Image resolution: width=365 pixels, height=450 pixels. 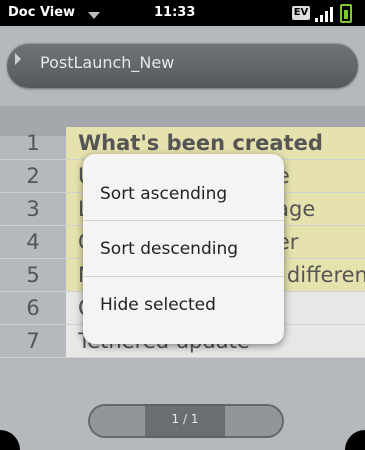 I want to click on document-title: PostLaunch_New, so click(x=107, y=62).